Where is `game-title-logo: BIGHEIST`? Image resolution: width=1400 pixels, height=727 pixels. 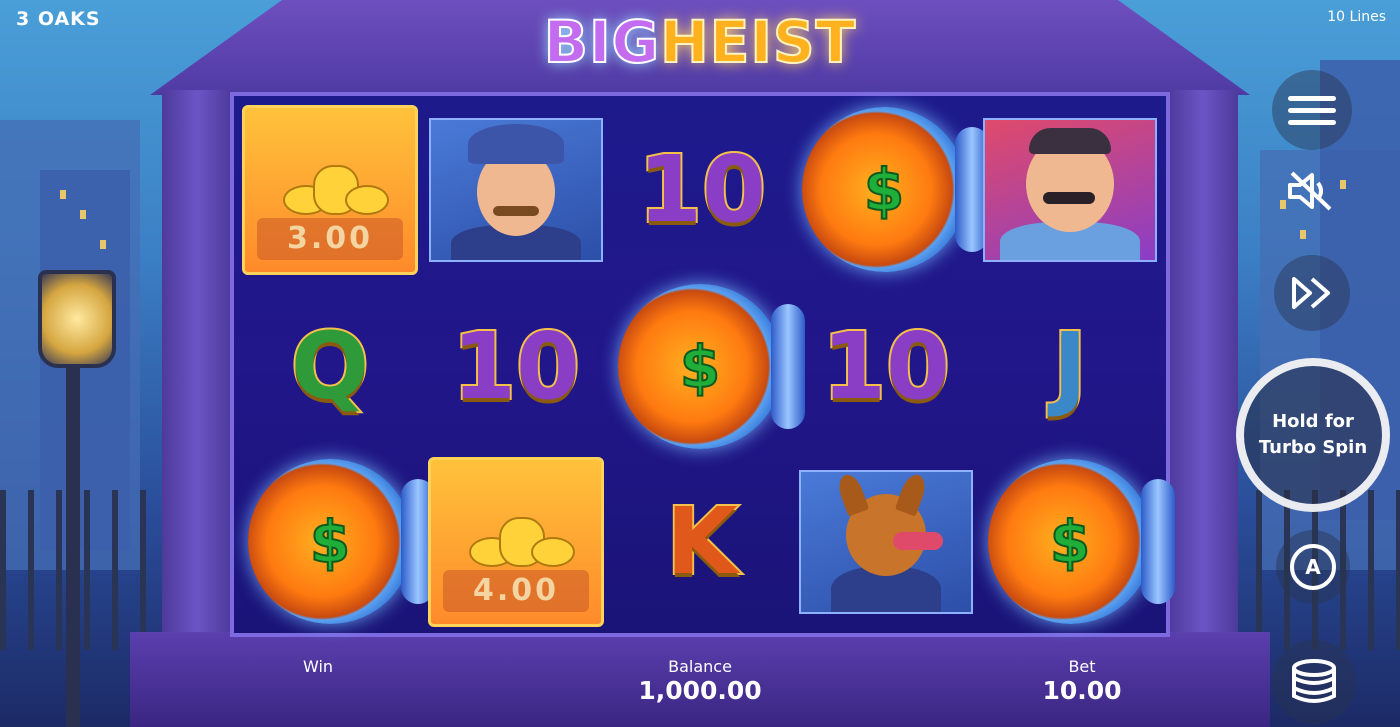 game-title-logo: BIGHEIST is located at coordinates (700, 42).